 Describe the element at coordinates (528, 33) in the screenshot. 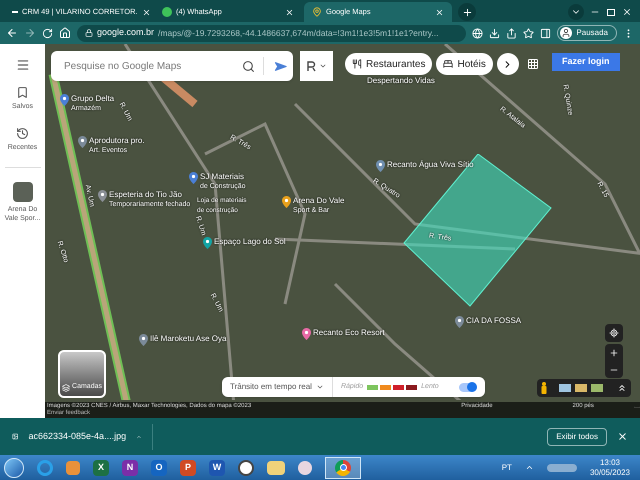

I see `bookmark-star-icon` at that location.